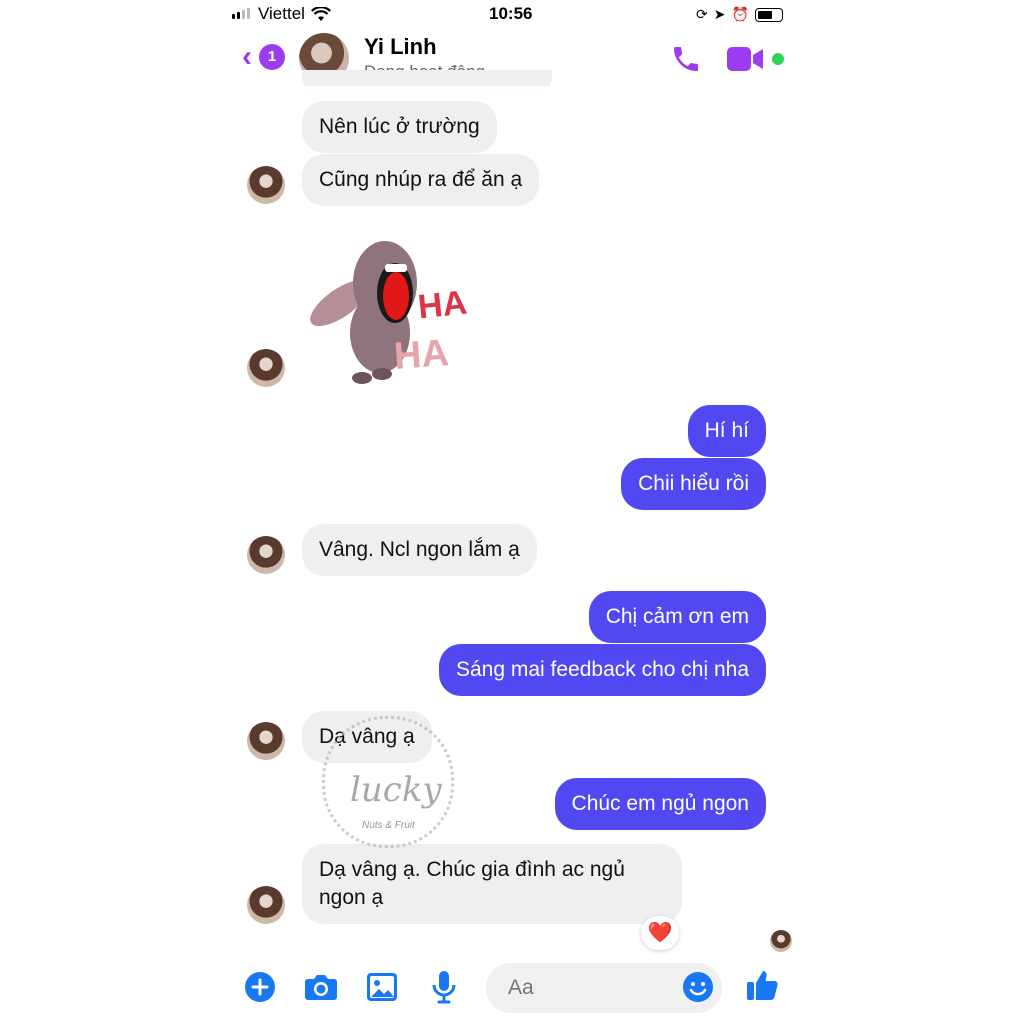 The width and height of the screenshot is (1024, 1024). I want to click on battery-icon, so click(768, 14).